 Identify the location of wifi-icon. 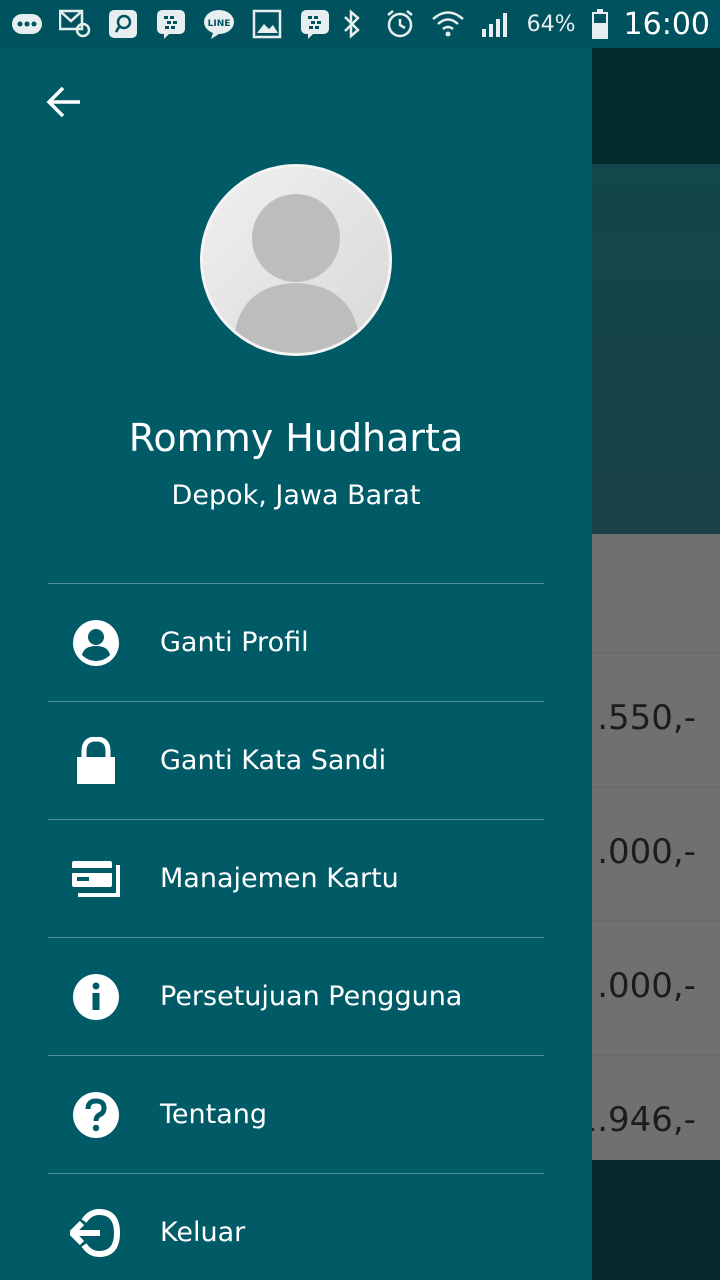
(448, 24).